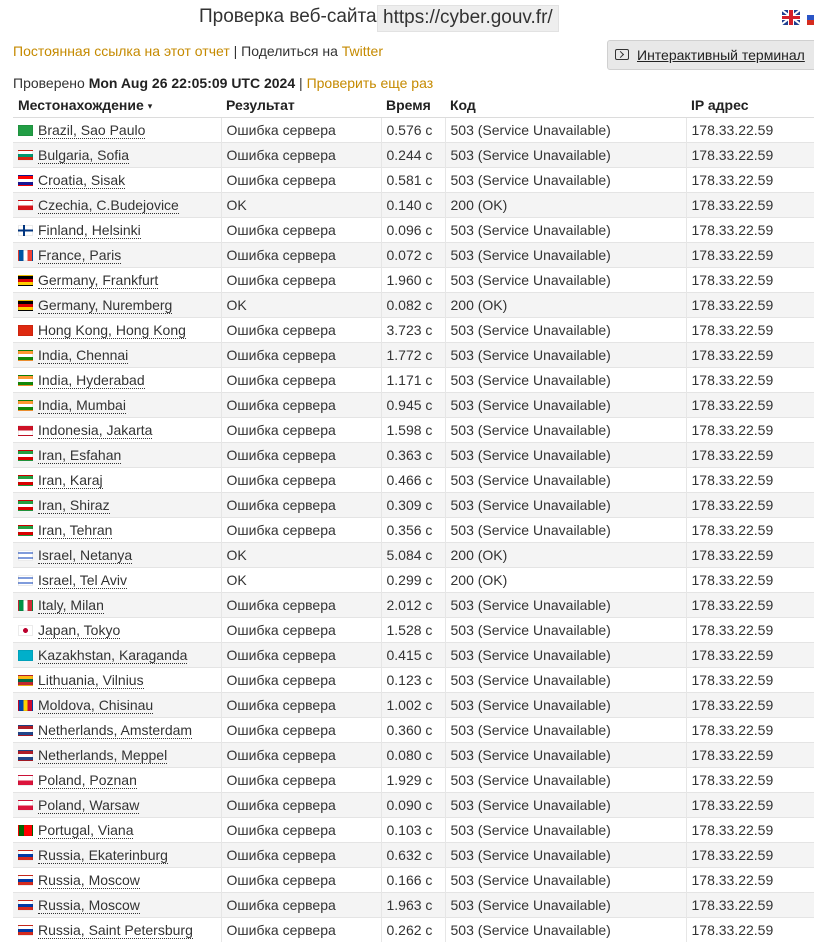 This screenshot has width=814, height=942. What do you see at coordinates (112, 330) in the screenshot?
I see `location-link: Hong Kong, Hong Kong` at bounding box center [112, 330].